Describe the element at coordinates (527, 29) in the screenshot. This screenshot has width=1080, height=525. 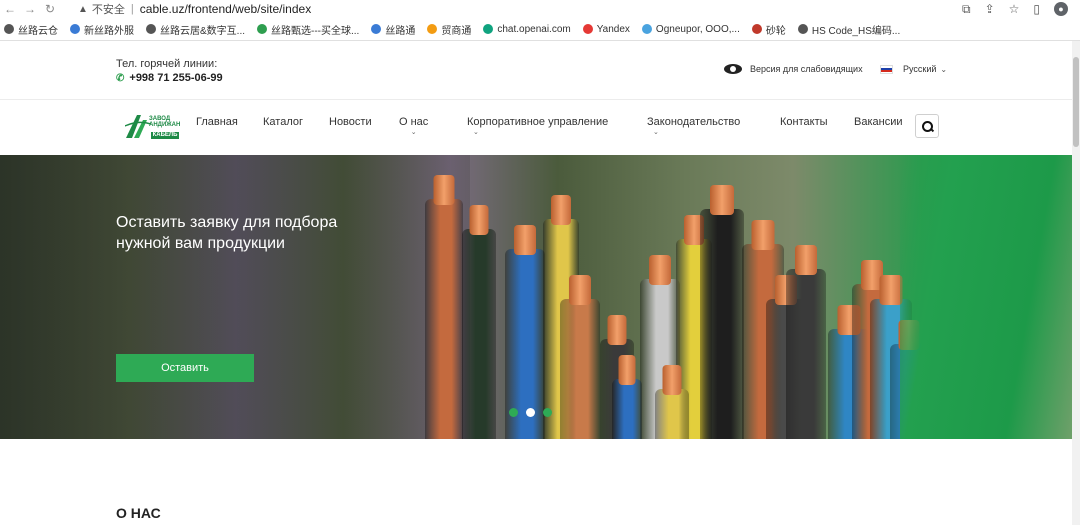
I see `bookmark-item: chat.openai.com` at that location.